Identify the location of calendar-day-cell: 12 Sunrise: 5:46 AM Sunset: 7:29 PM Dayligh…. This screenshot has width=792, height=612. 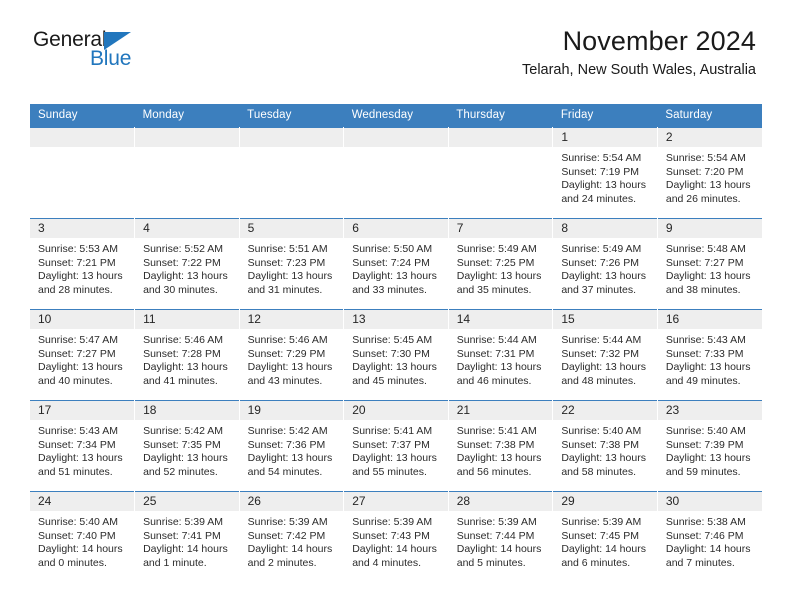
(292, 355).